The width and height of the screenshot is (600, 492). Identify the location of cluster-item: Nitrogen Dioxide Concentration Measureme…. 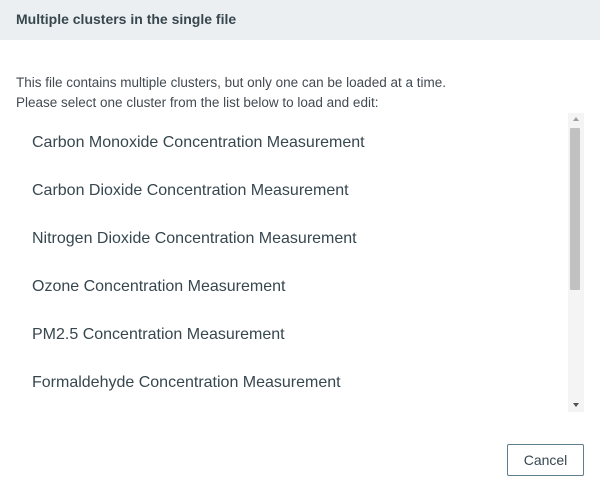
(291, 239).